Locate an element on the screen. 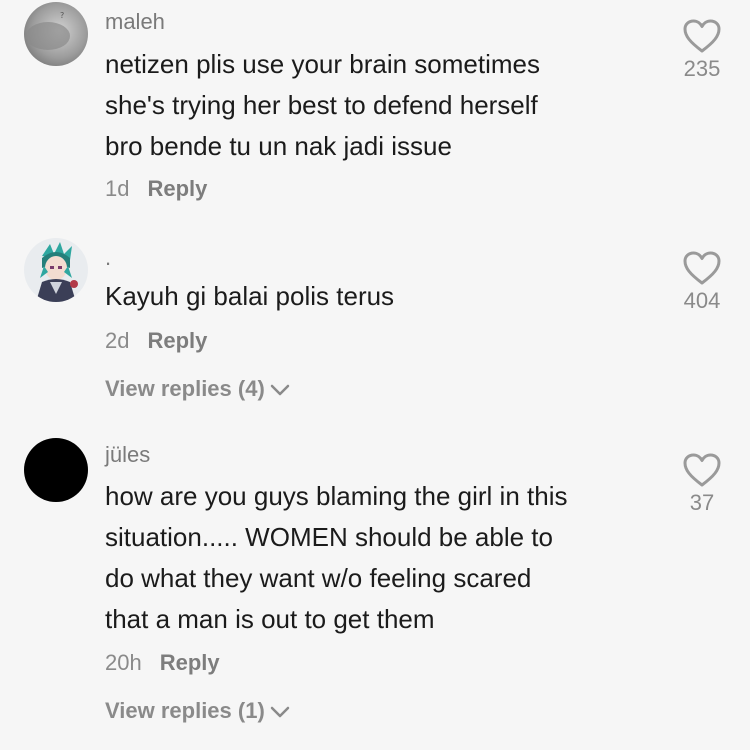  comment-line: that a man is out to get them is located at coordinates (270, 619).